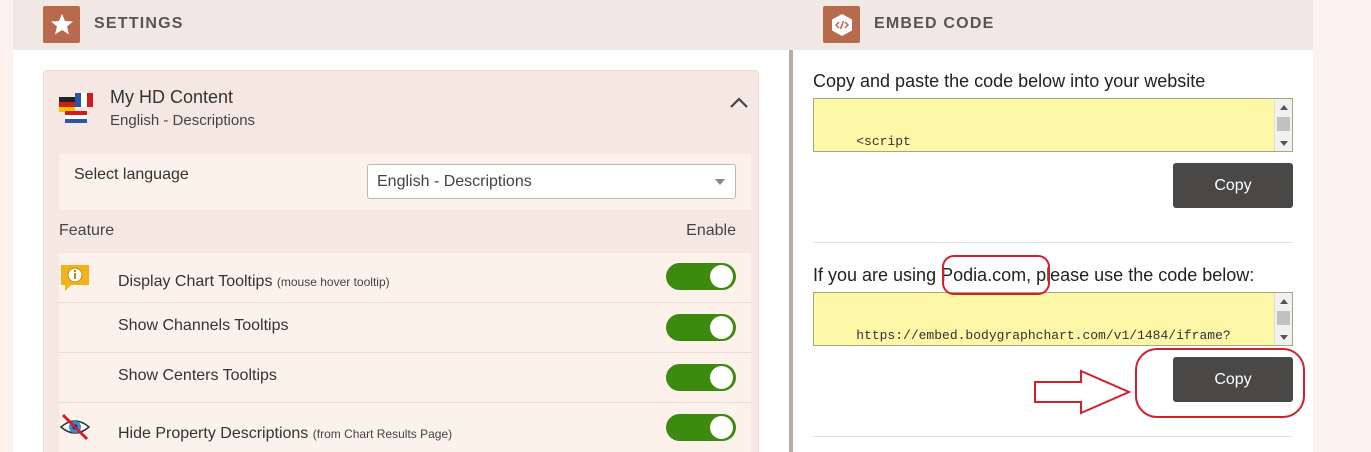 The width and height of the screenshot is (1371, 452). I want to click on feature-note: (from Chart Results Page), so click(382, 434).